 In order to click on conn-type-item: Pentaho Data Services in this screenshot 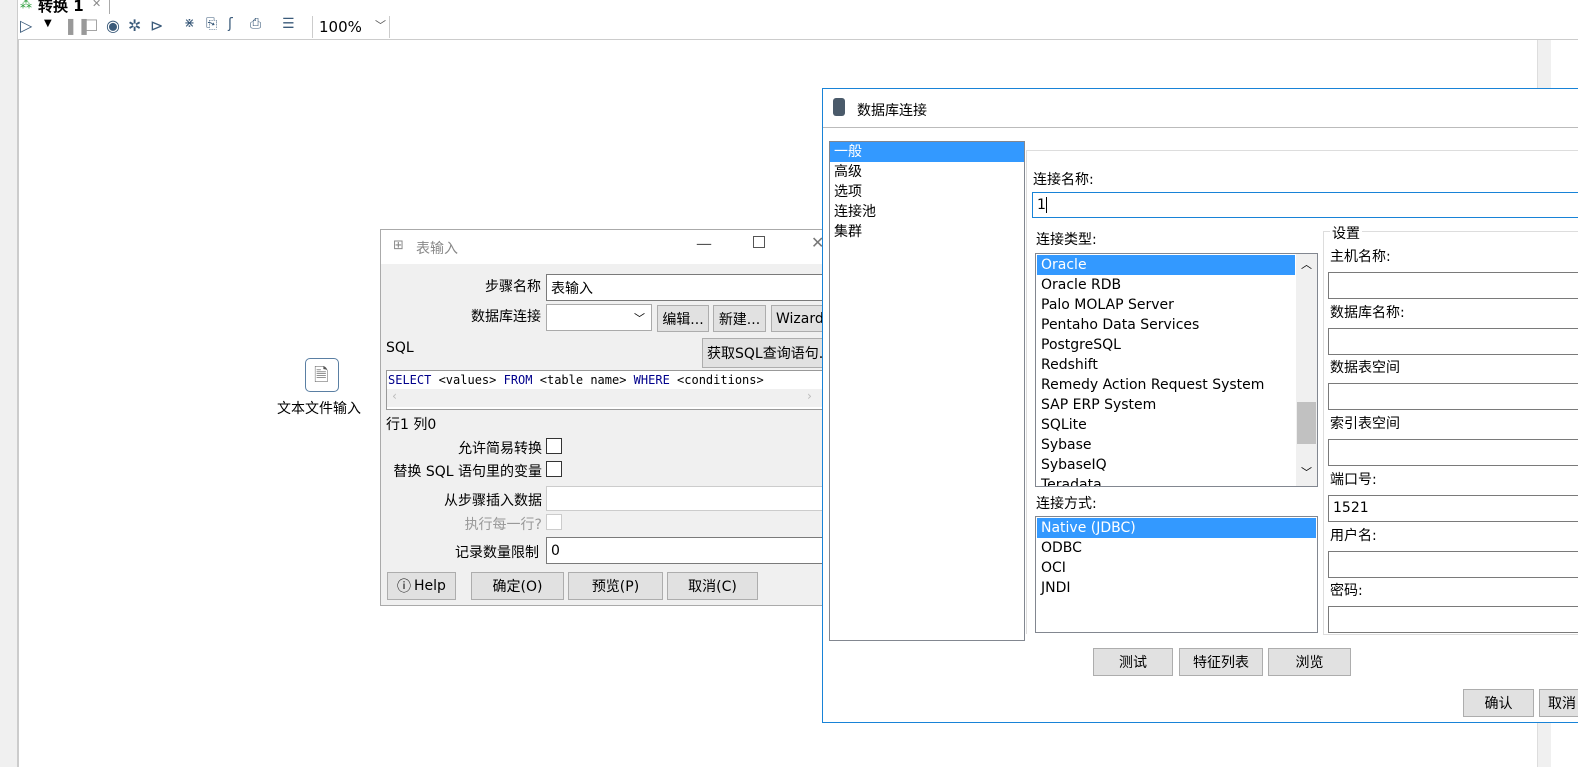, I will do `click(1166, 325)`.